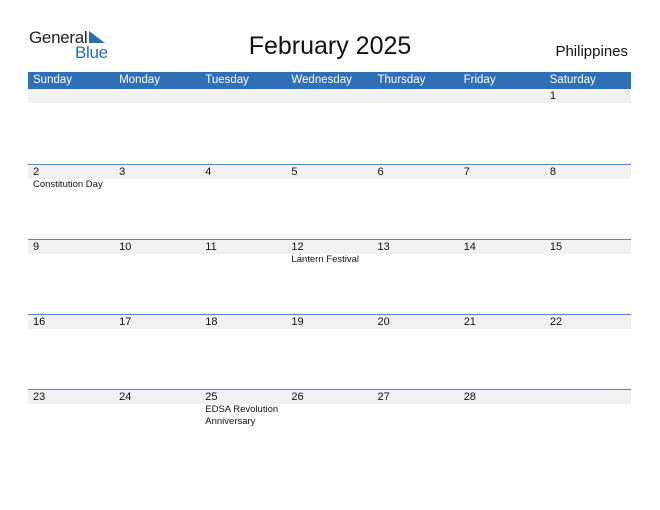 The width and height of the screenshot is (660, 510). I want to click on day-cell: 6, so click(416, 201).